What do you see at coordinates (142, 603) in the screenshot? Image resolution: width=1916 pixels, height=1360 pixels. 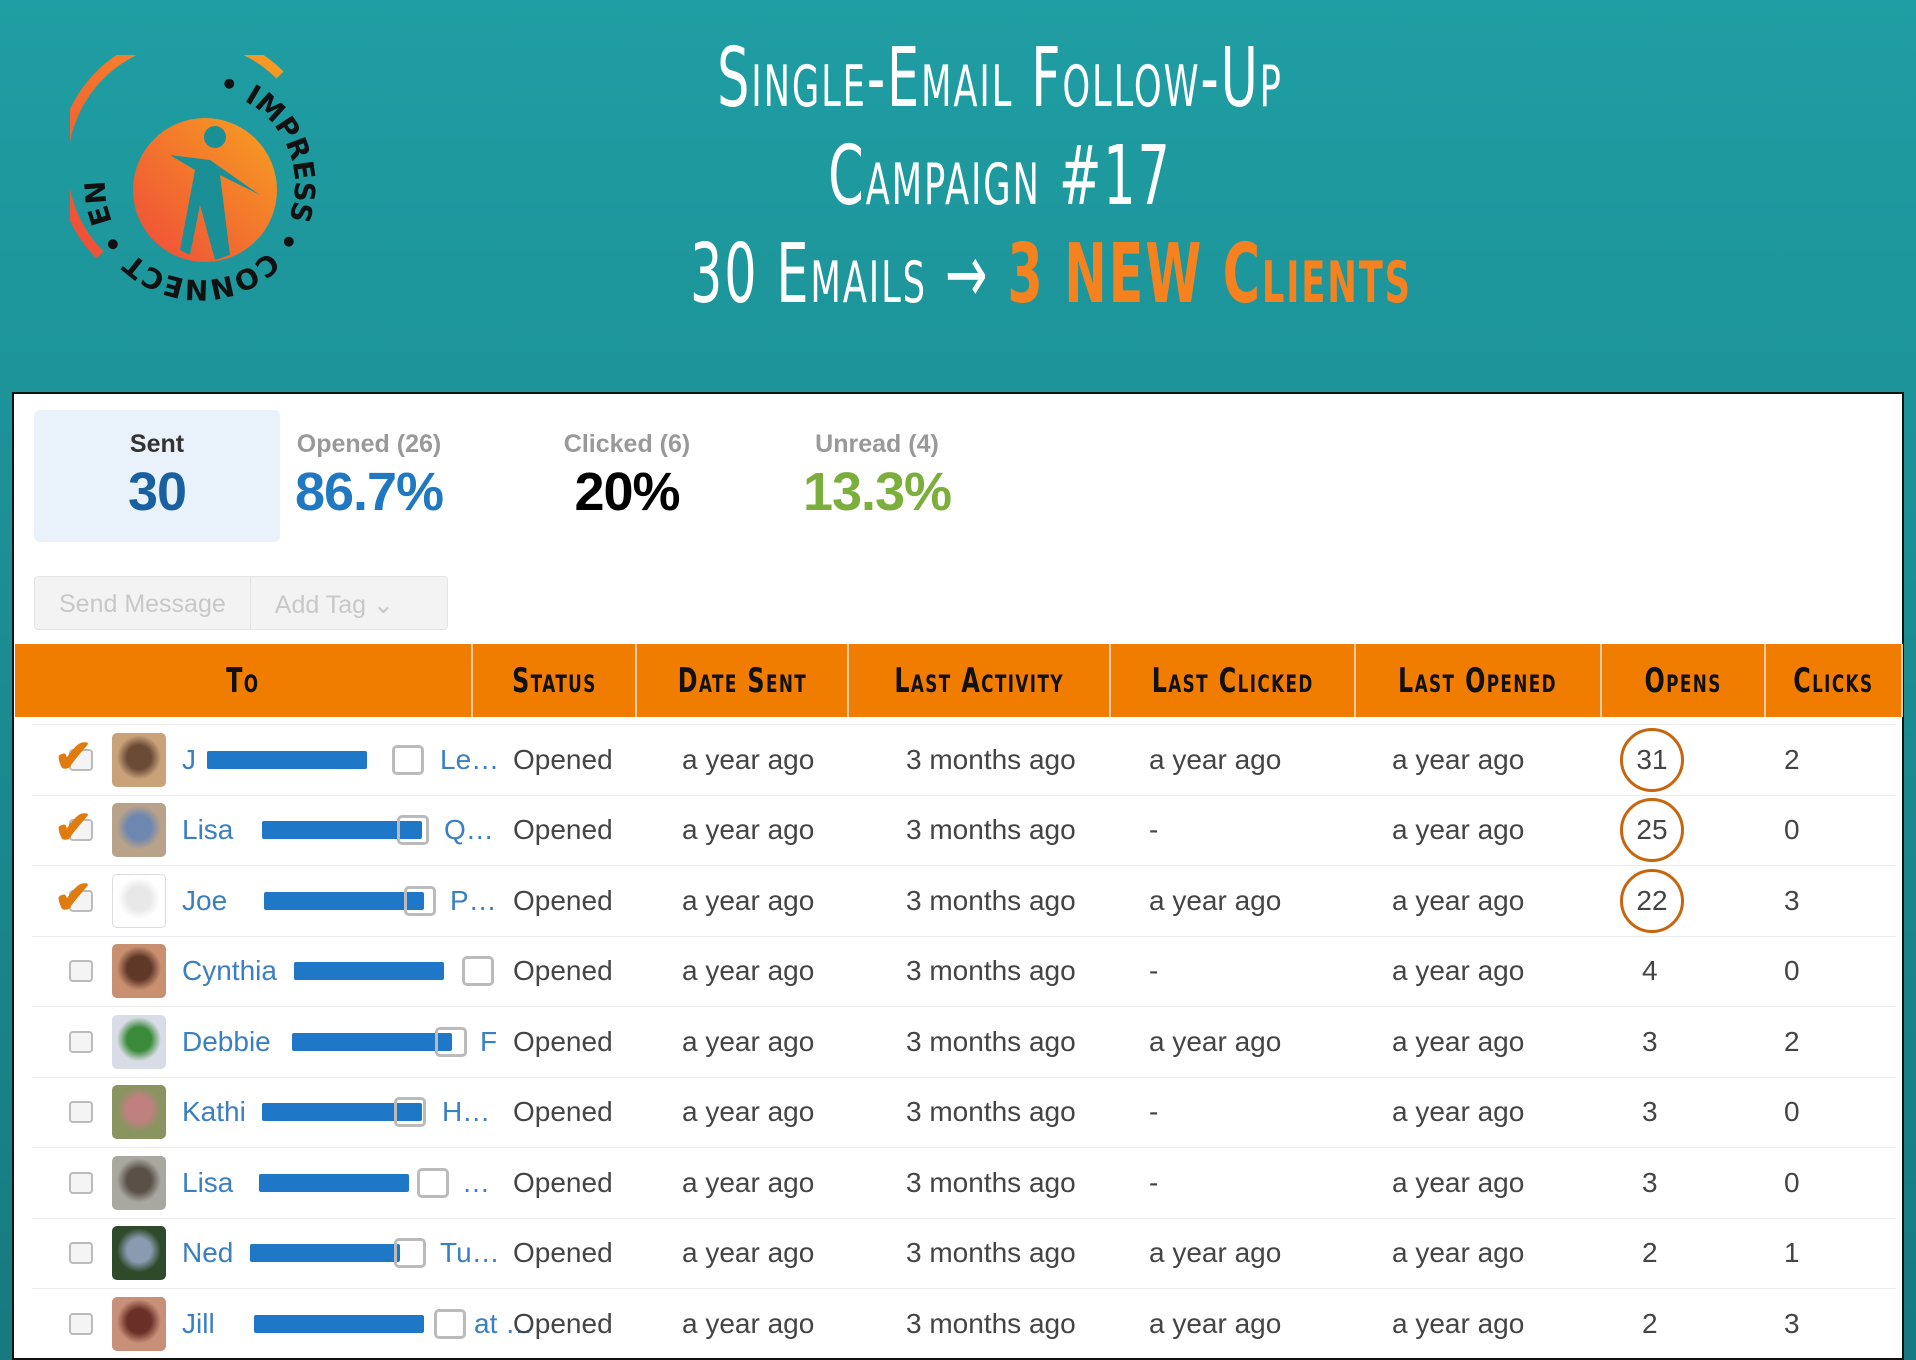 I see `send-message-button: Send Message` at bounding box center [142, 603].